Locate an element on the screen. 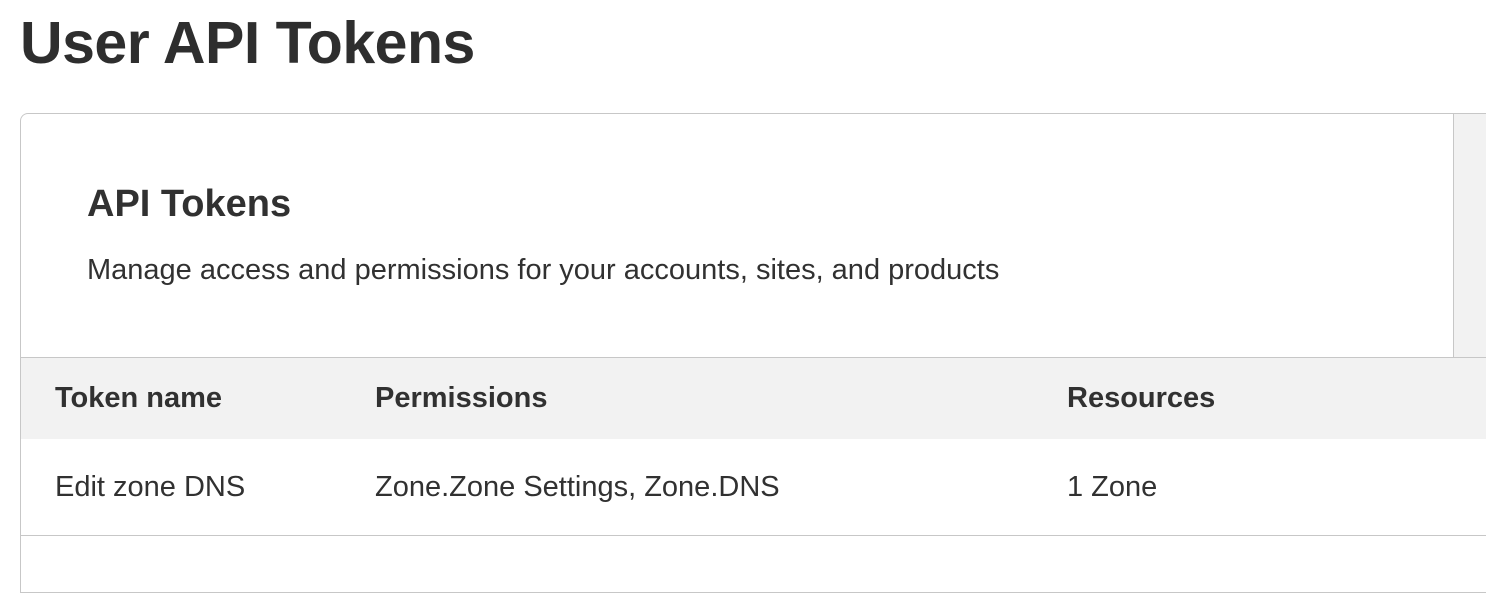 The image size is (1486, 593). table-header-row: Token name Permissions Resources is located at coordinates (753, 398).